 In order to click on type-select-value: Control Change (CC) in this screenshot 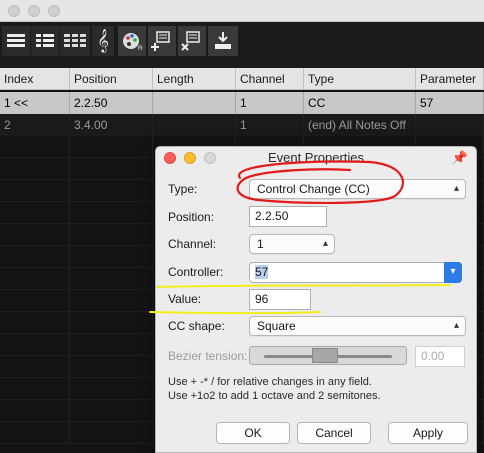, I will do `click(313, 189)`.